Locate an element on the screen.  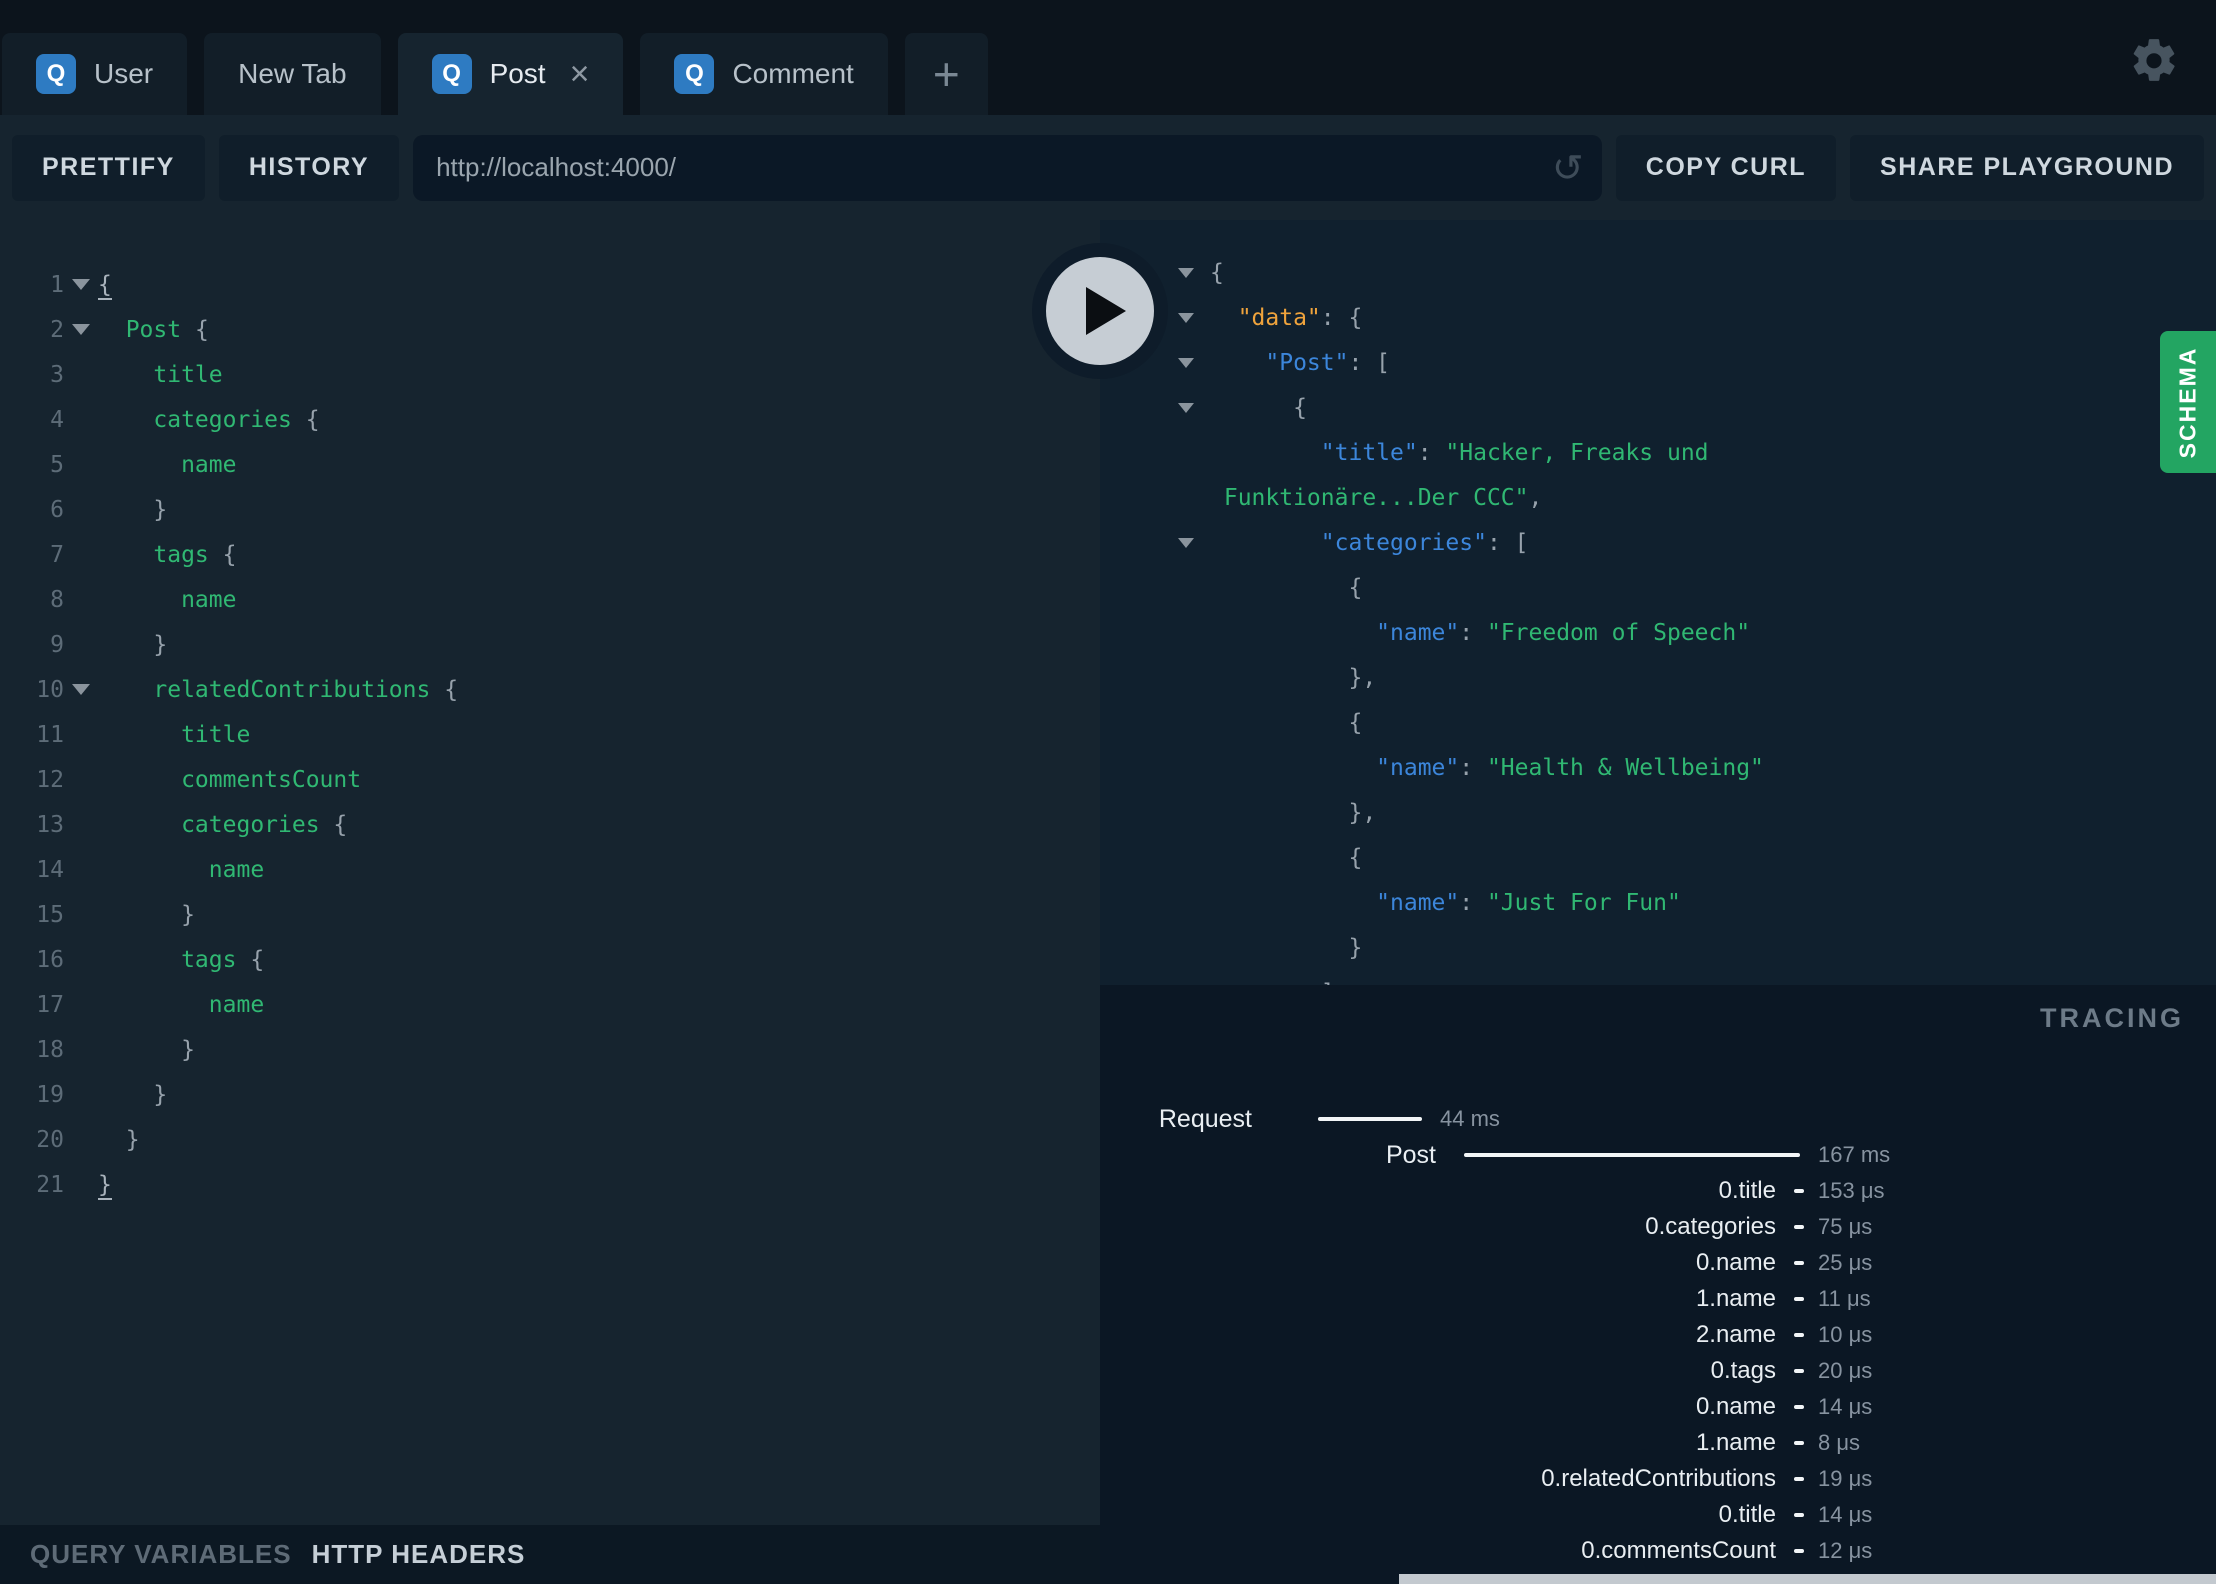
response-line: "data": { is located at coordinates (1658, 317).